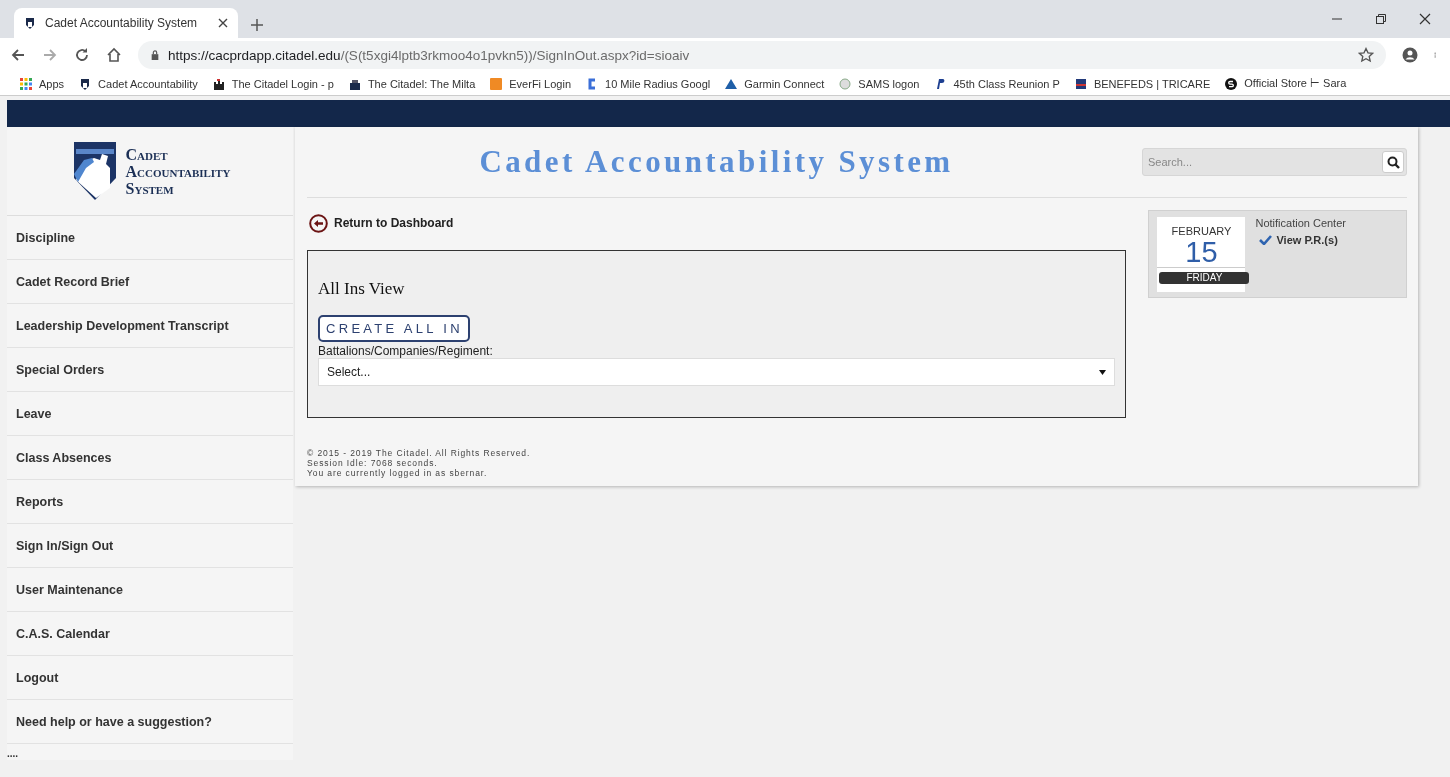  Describe the element at coordinates (150, 502) in the screenshot. I see `sidebar-item: Reports` at that location.